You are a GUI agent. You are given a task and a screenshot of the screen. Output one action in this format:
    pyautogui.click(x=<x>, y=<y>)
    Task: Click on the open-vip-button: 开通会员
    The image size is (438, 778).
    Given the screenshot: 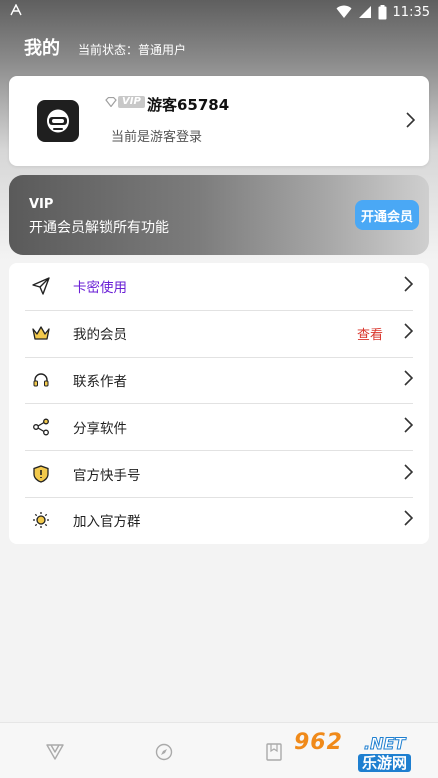 What is the action you would take?
    pyautogui.click(x=386, y=215)
    